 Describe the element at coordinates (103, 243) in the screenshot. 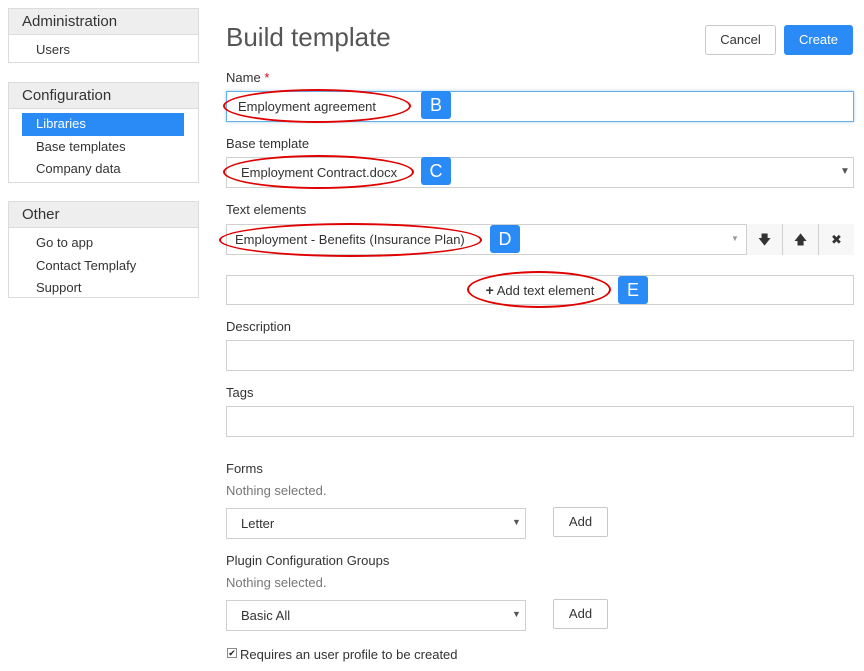

I see `sidebar-item-go-to-app: Go to app` at that location.